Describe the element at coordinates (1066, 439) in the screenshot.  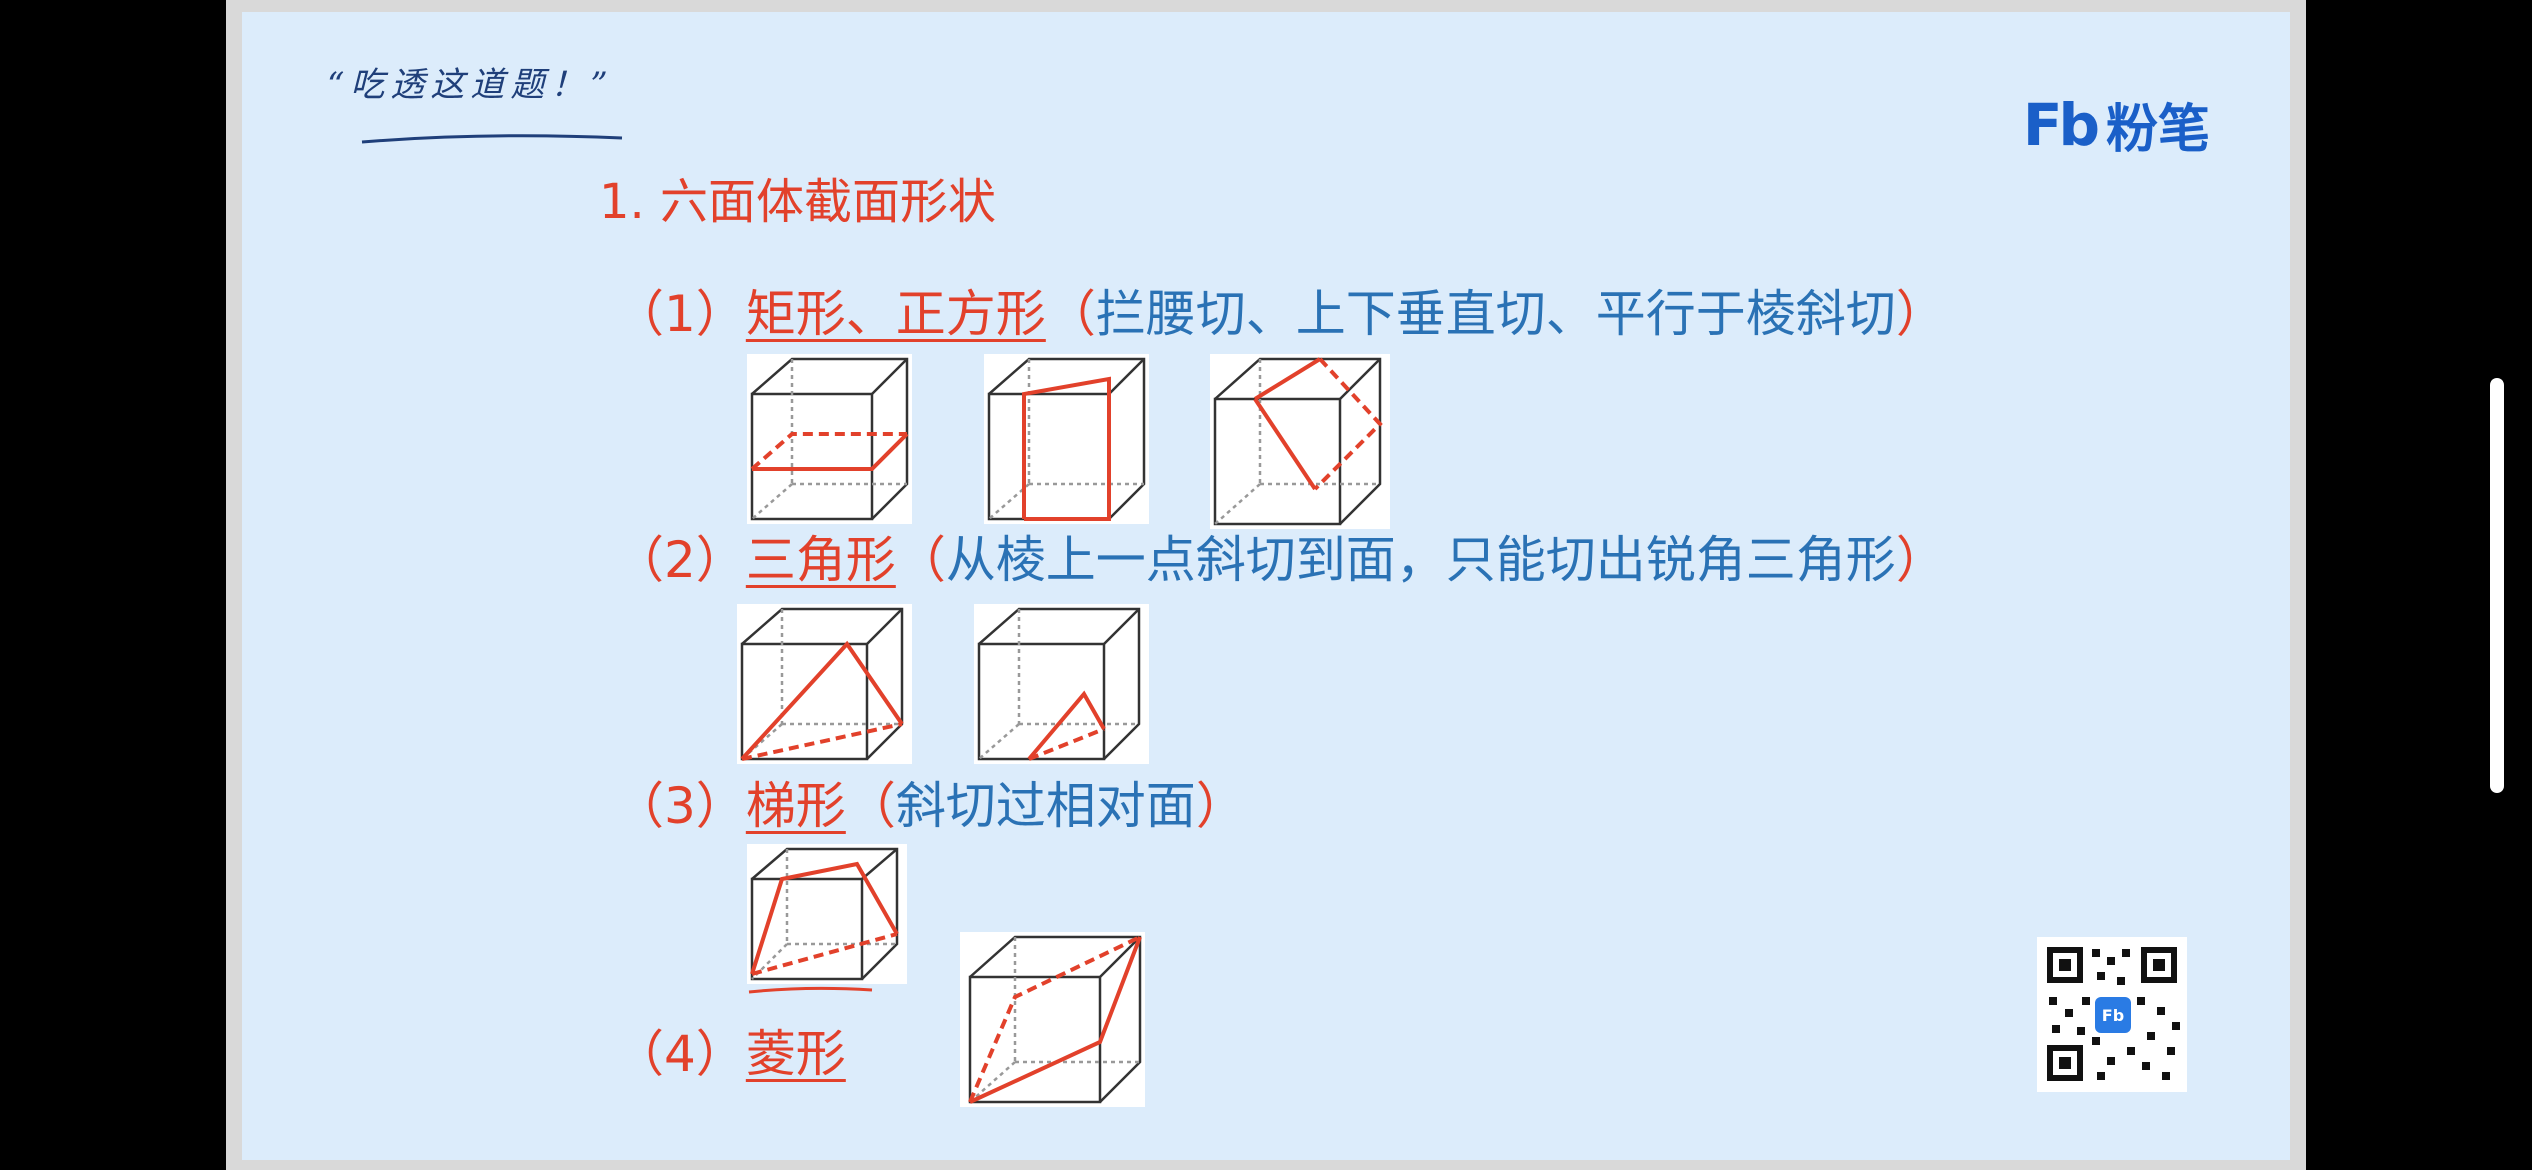
I see `cube-vertical-section` at that location.